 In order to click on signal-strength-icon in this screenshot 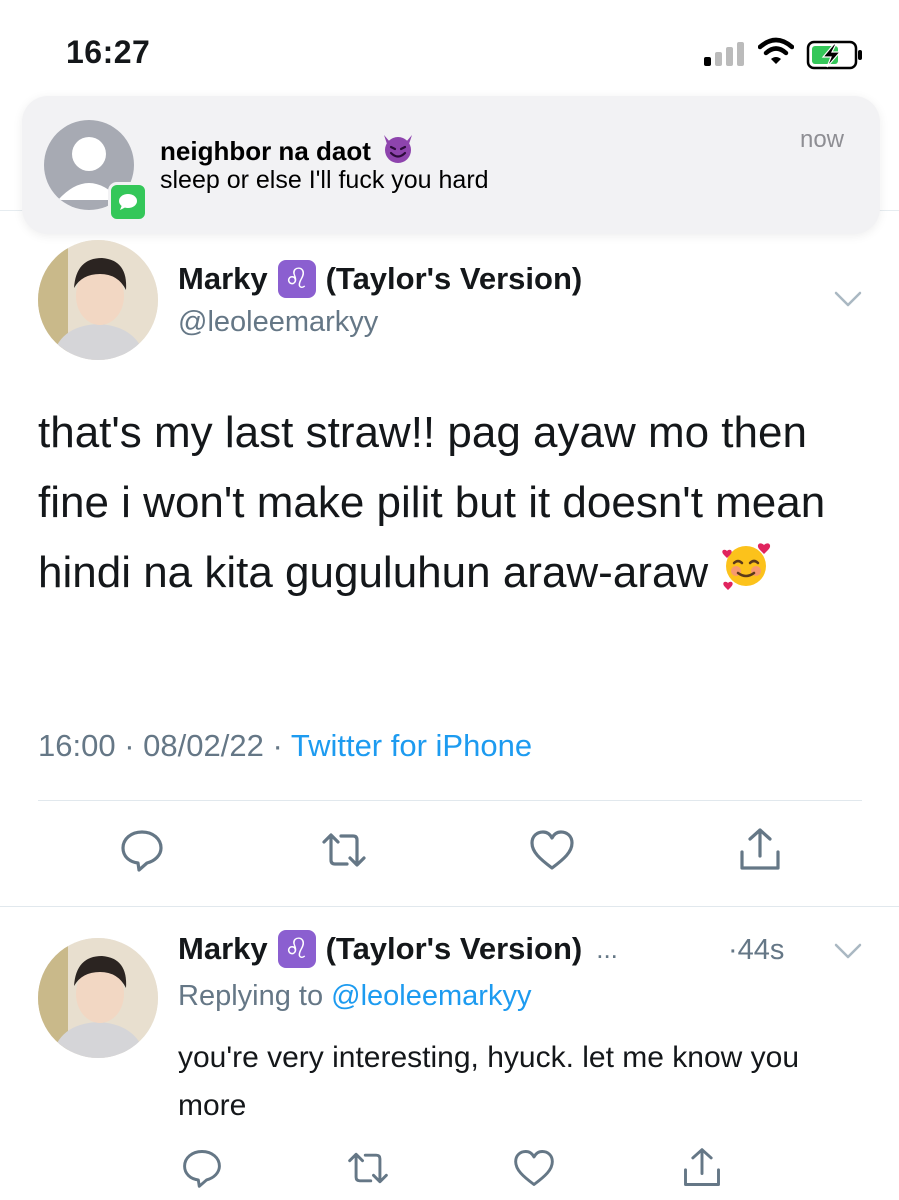, I will do `click(724, 54)`.